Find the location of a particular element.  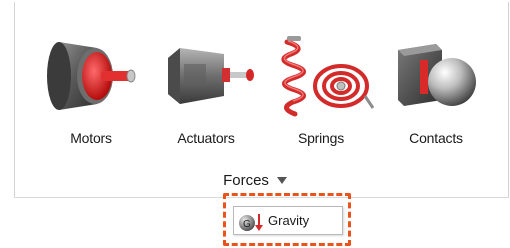

motors-label: Motors is located at coordinates (91, 138).